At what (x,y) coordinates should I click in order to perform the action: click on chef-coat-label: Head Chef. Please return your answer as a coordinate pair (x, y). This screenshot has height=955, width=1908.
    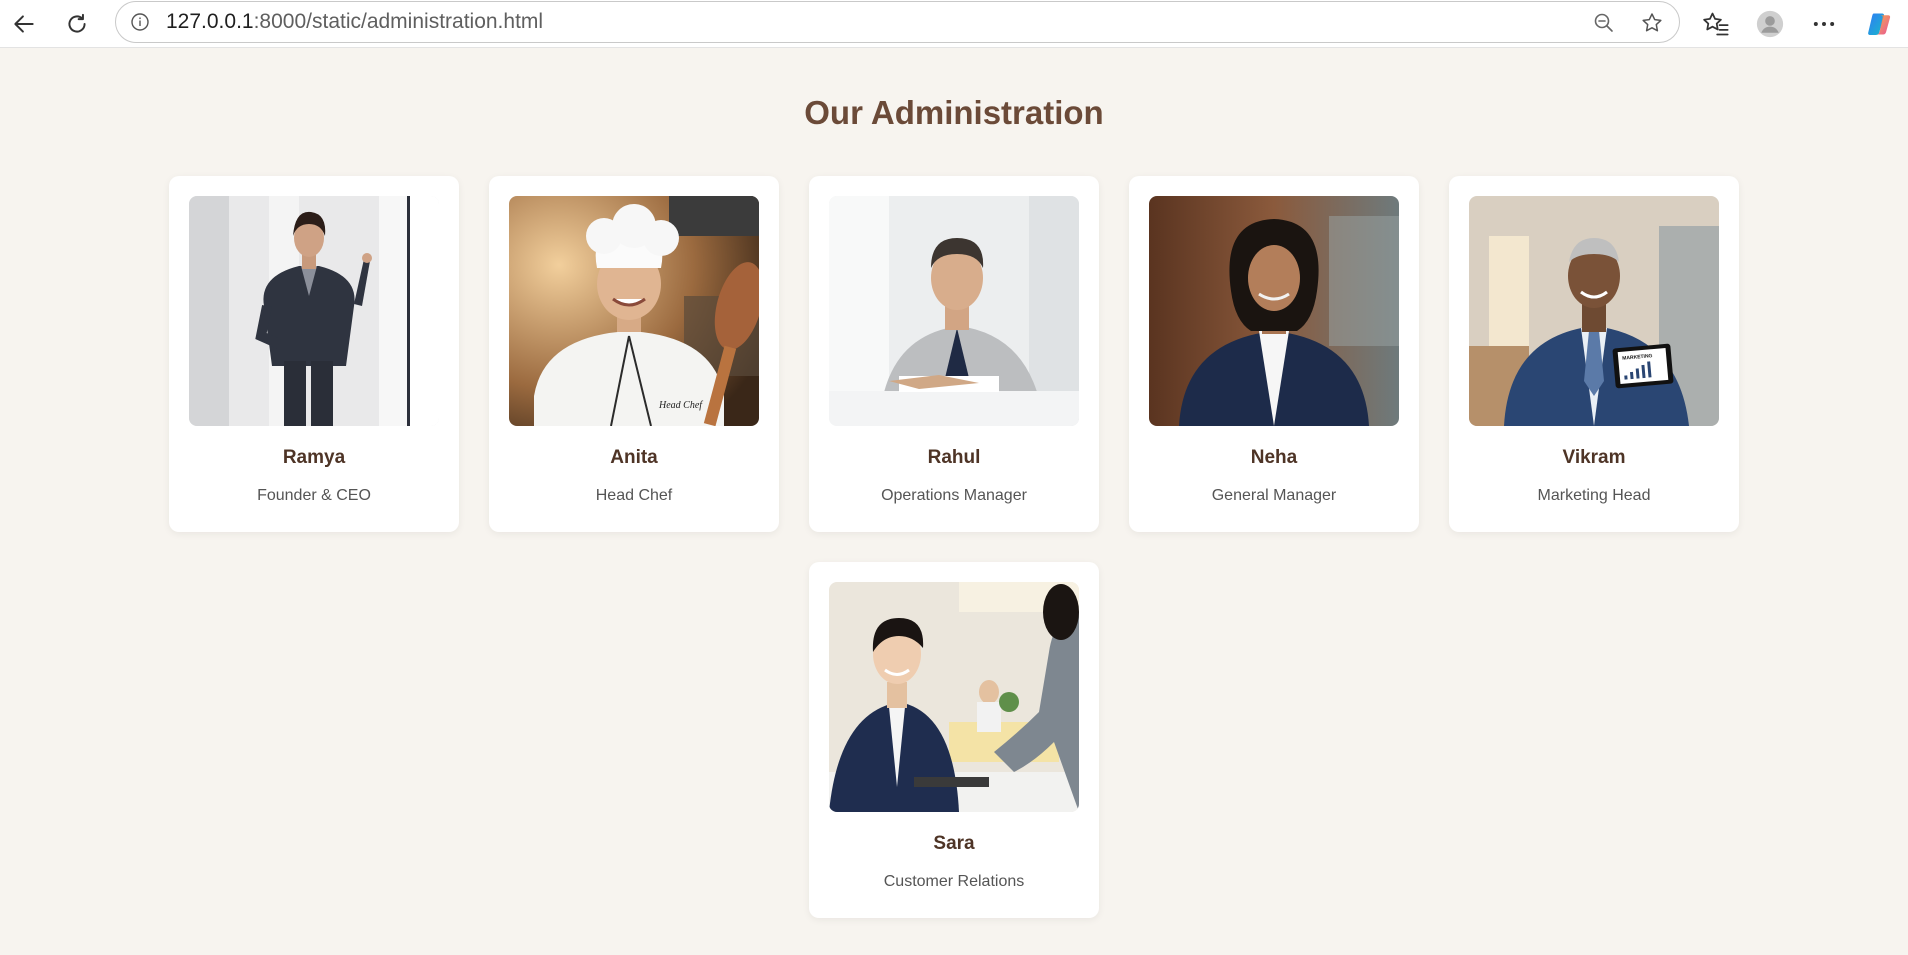
    Looking at the image, I should click on (680, 405).